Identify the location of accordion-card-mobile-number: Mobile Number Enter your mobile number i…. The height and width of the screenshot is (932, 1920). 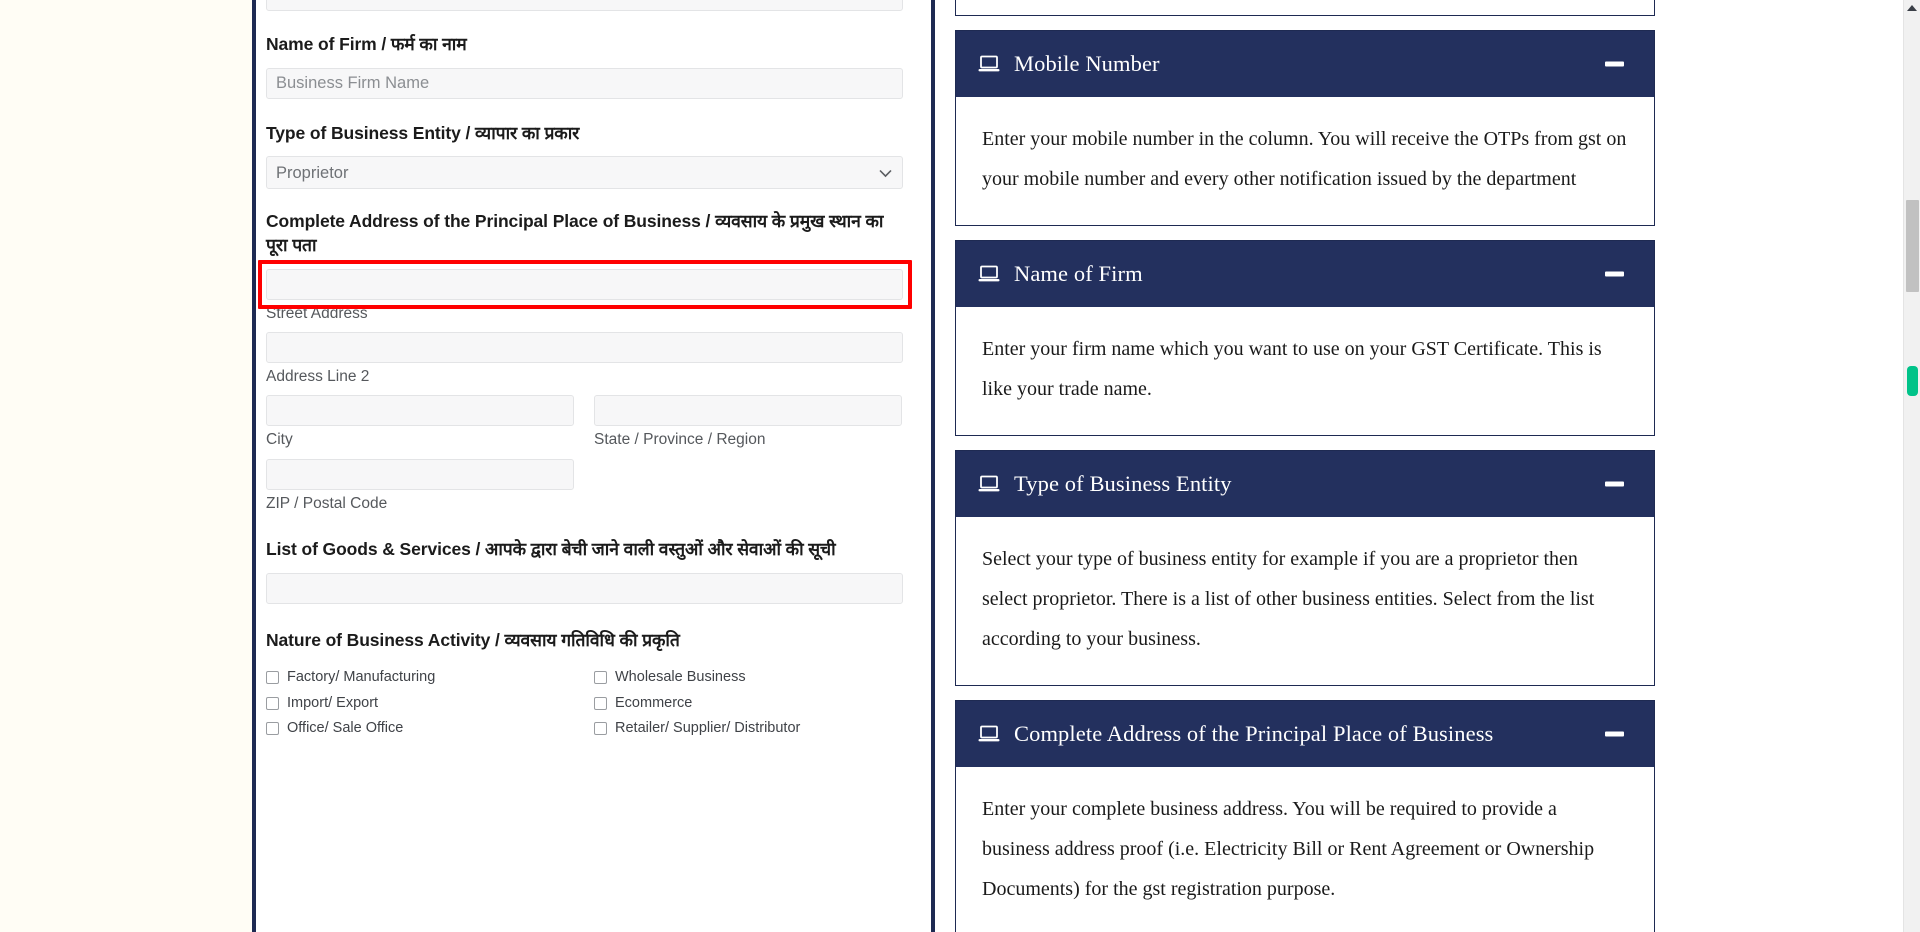
(1305, 128).